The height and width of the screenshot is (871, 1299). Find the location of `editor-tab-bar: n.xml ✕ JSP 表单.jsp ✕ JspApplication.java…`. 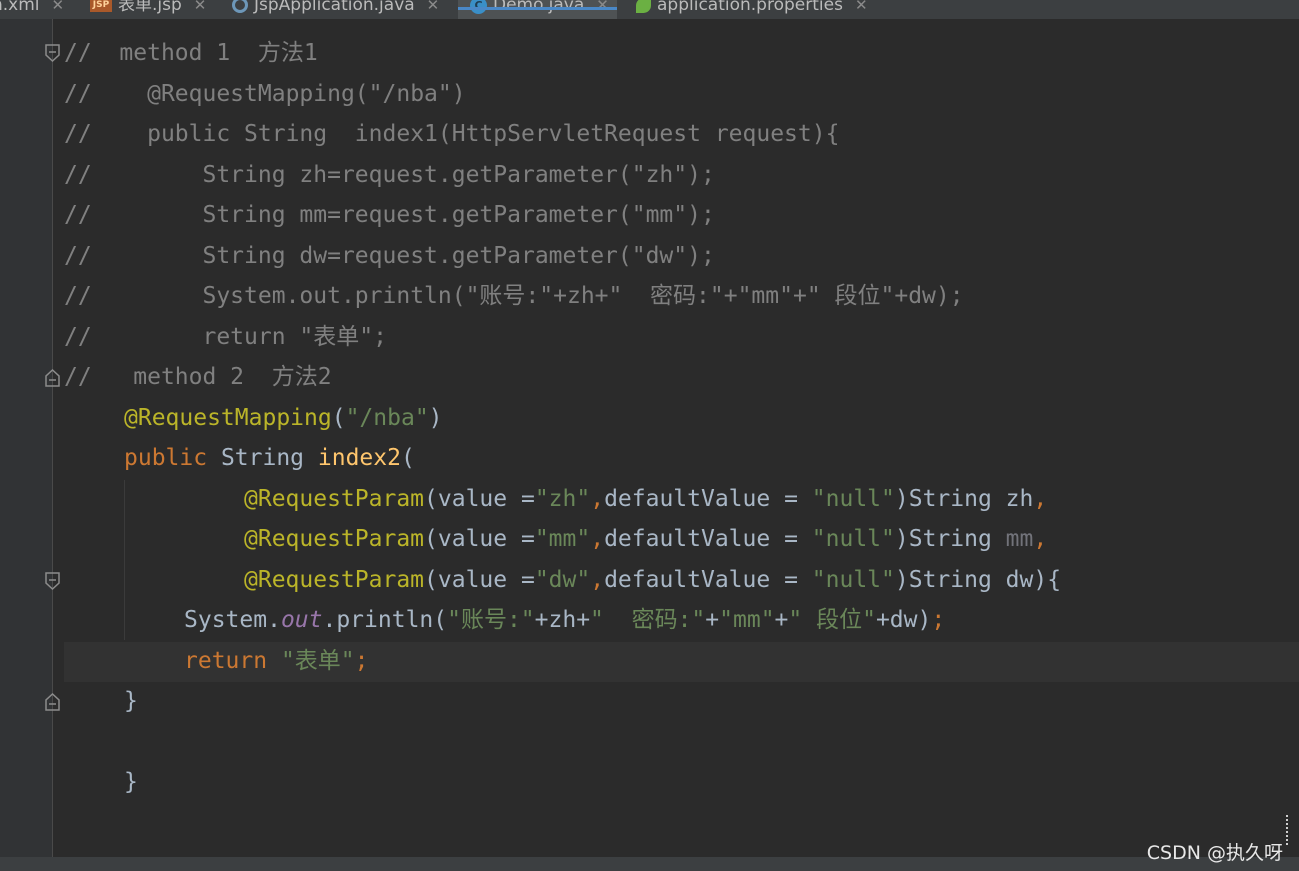

editor-tab-bar: n.xml ✕ JSP 表单.jsp ✕ JspApplication.java… is located at coordinates (649, 9).